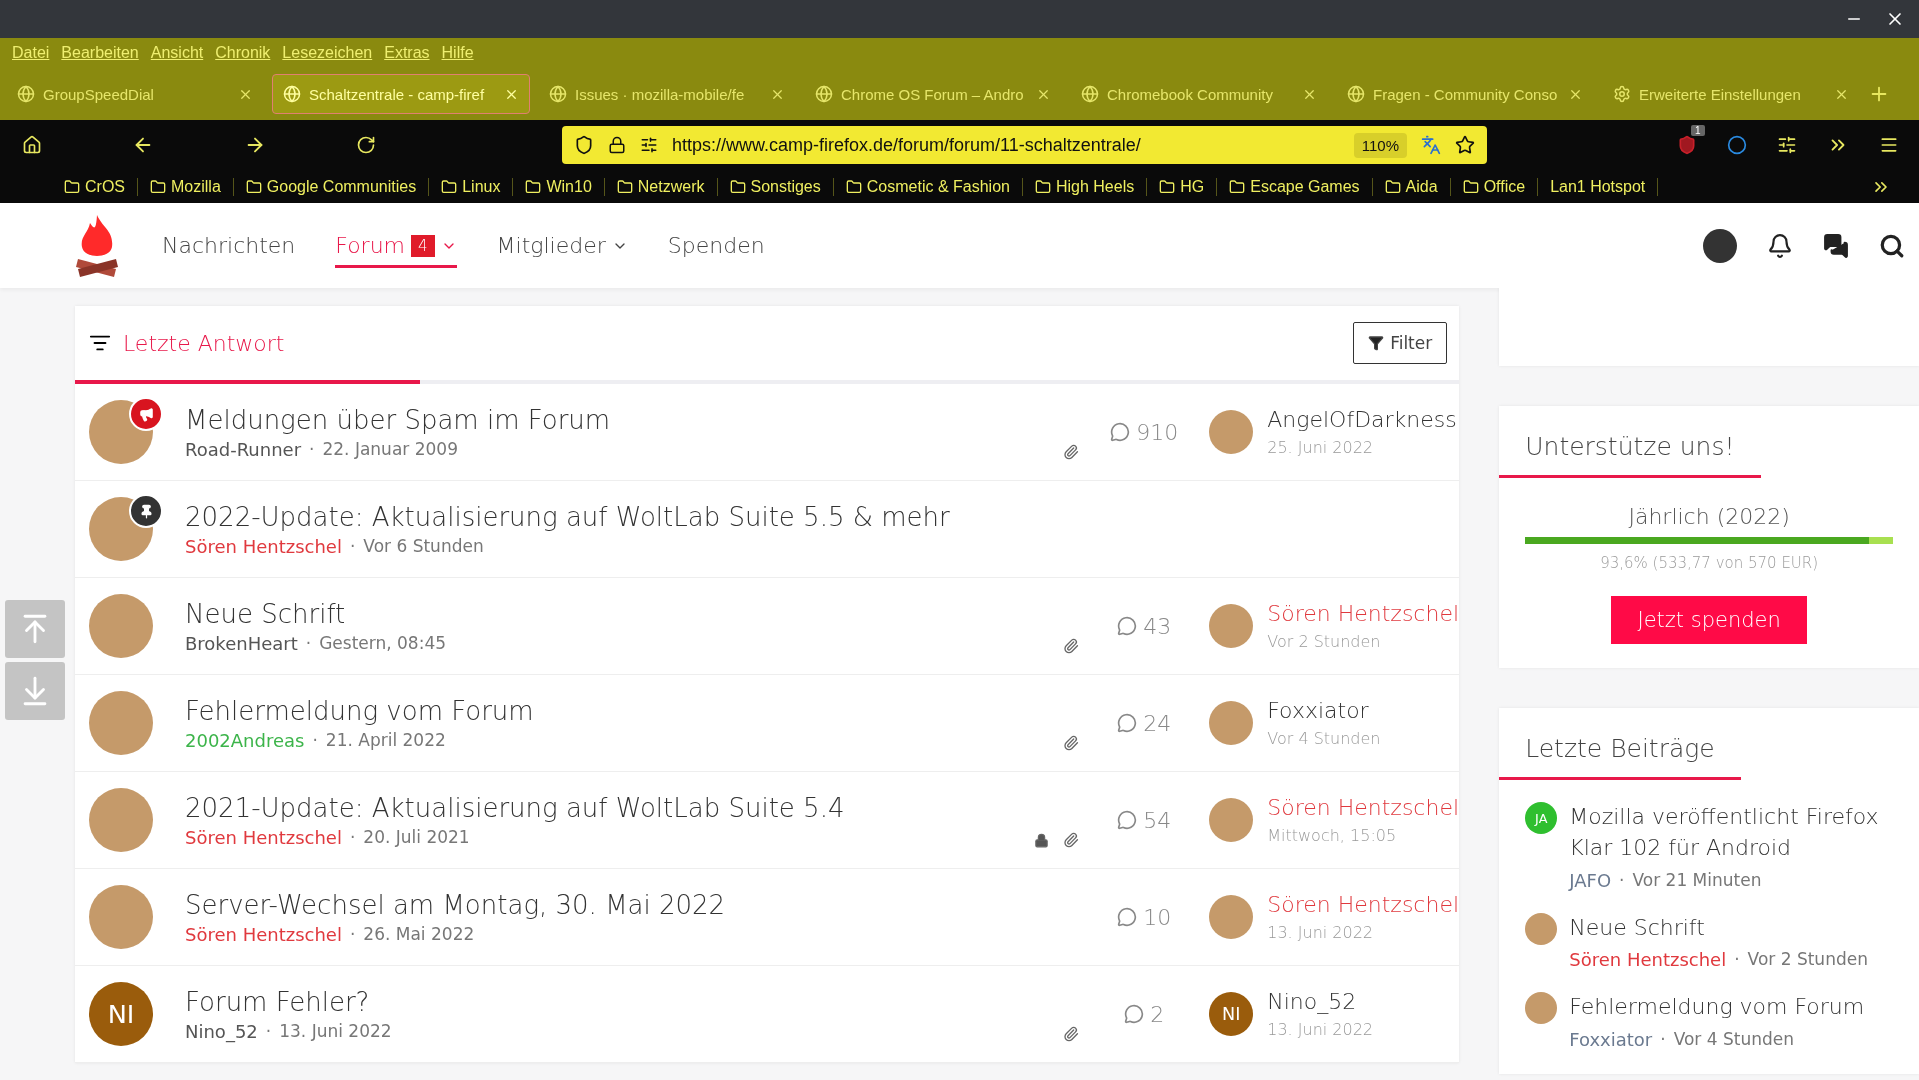 This screenshot has width=1919, height=1080. I want to click on bookmark: Office, so click(1494, 186).